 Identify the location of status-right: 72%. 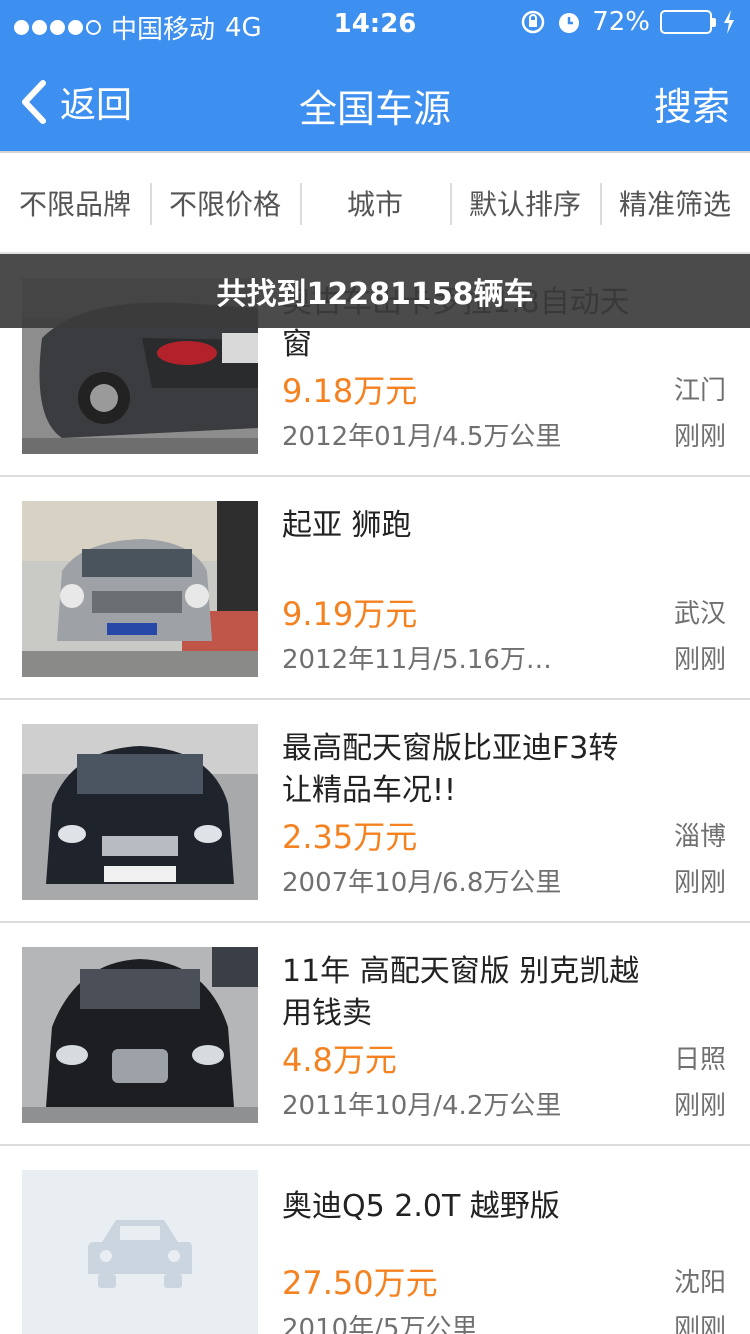
(628, 22).